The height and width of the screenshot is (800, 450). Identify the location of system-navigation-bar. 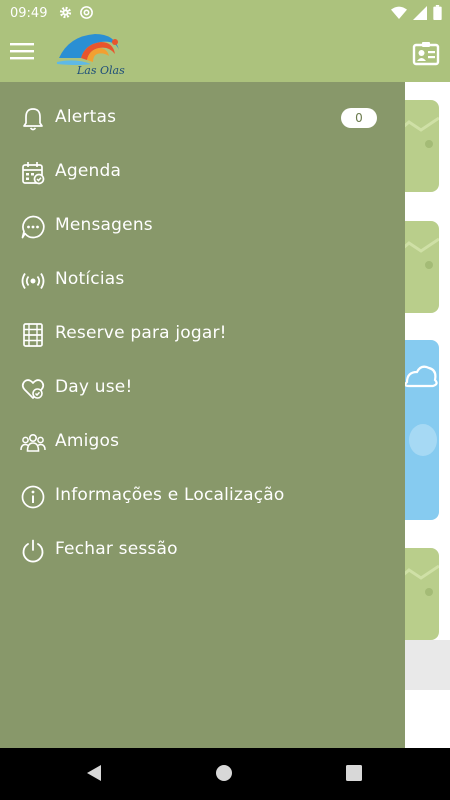
(225, 774).